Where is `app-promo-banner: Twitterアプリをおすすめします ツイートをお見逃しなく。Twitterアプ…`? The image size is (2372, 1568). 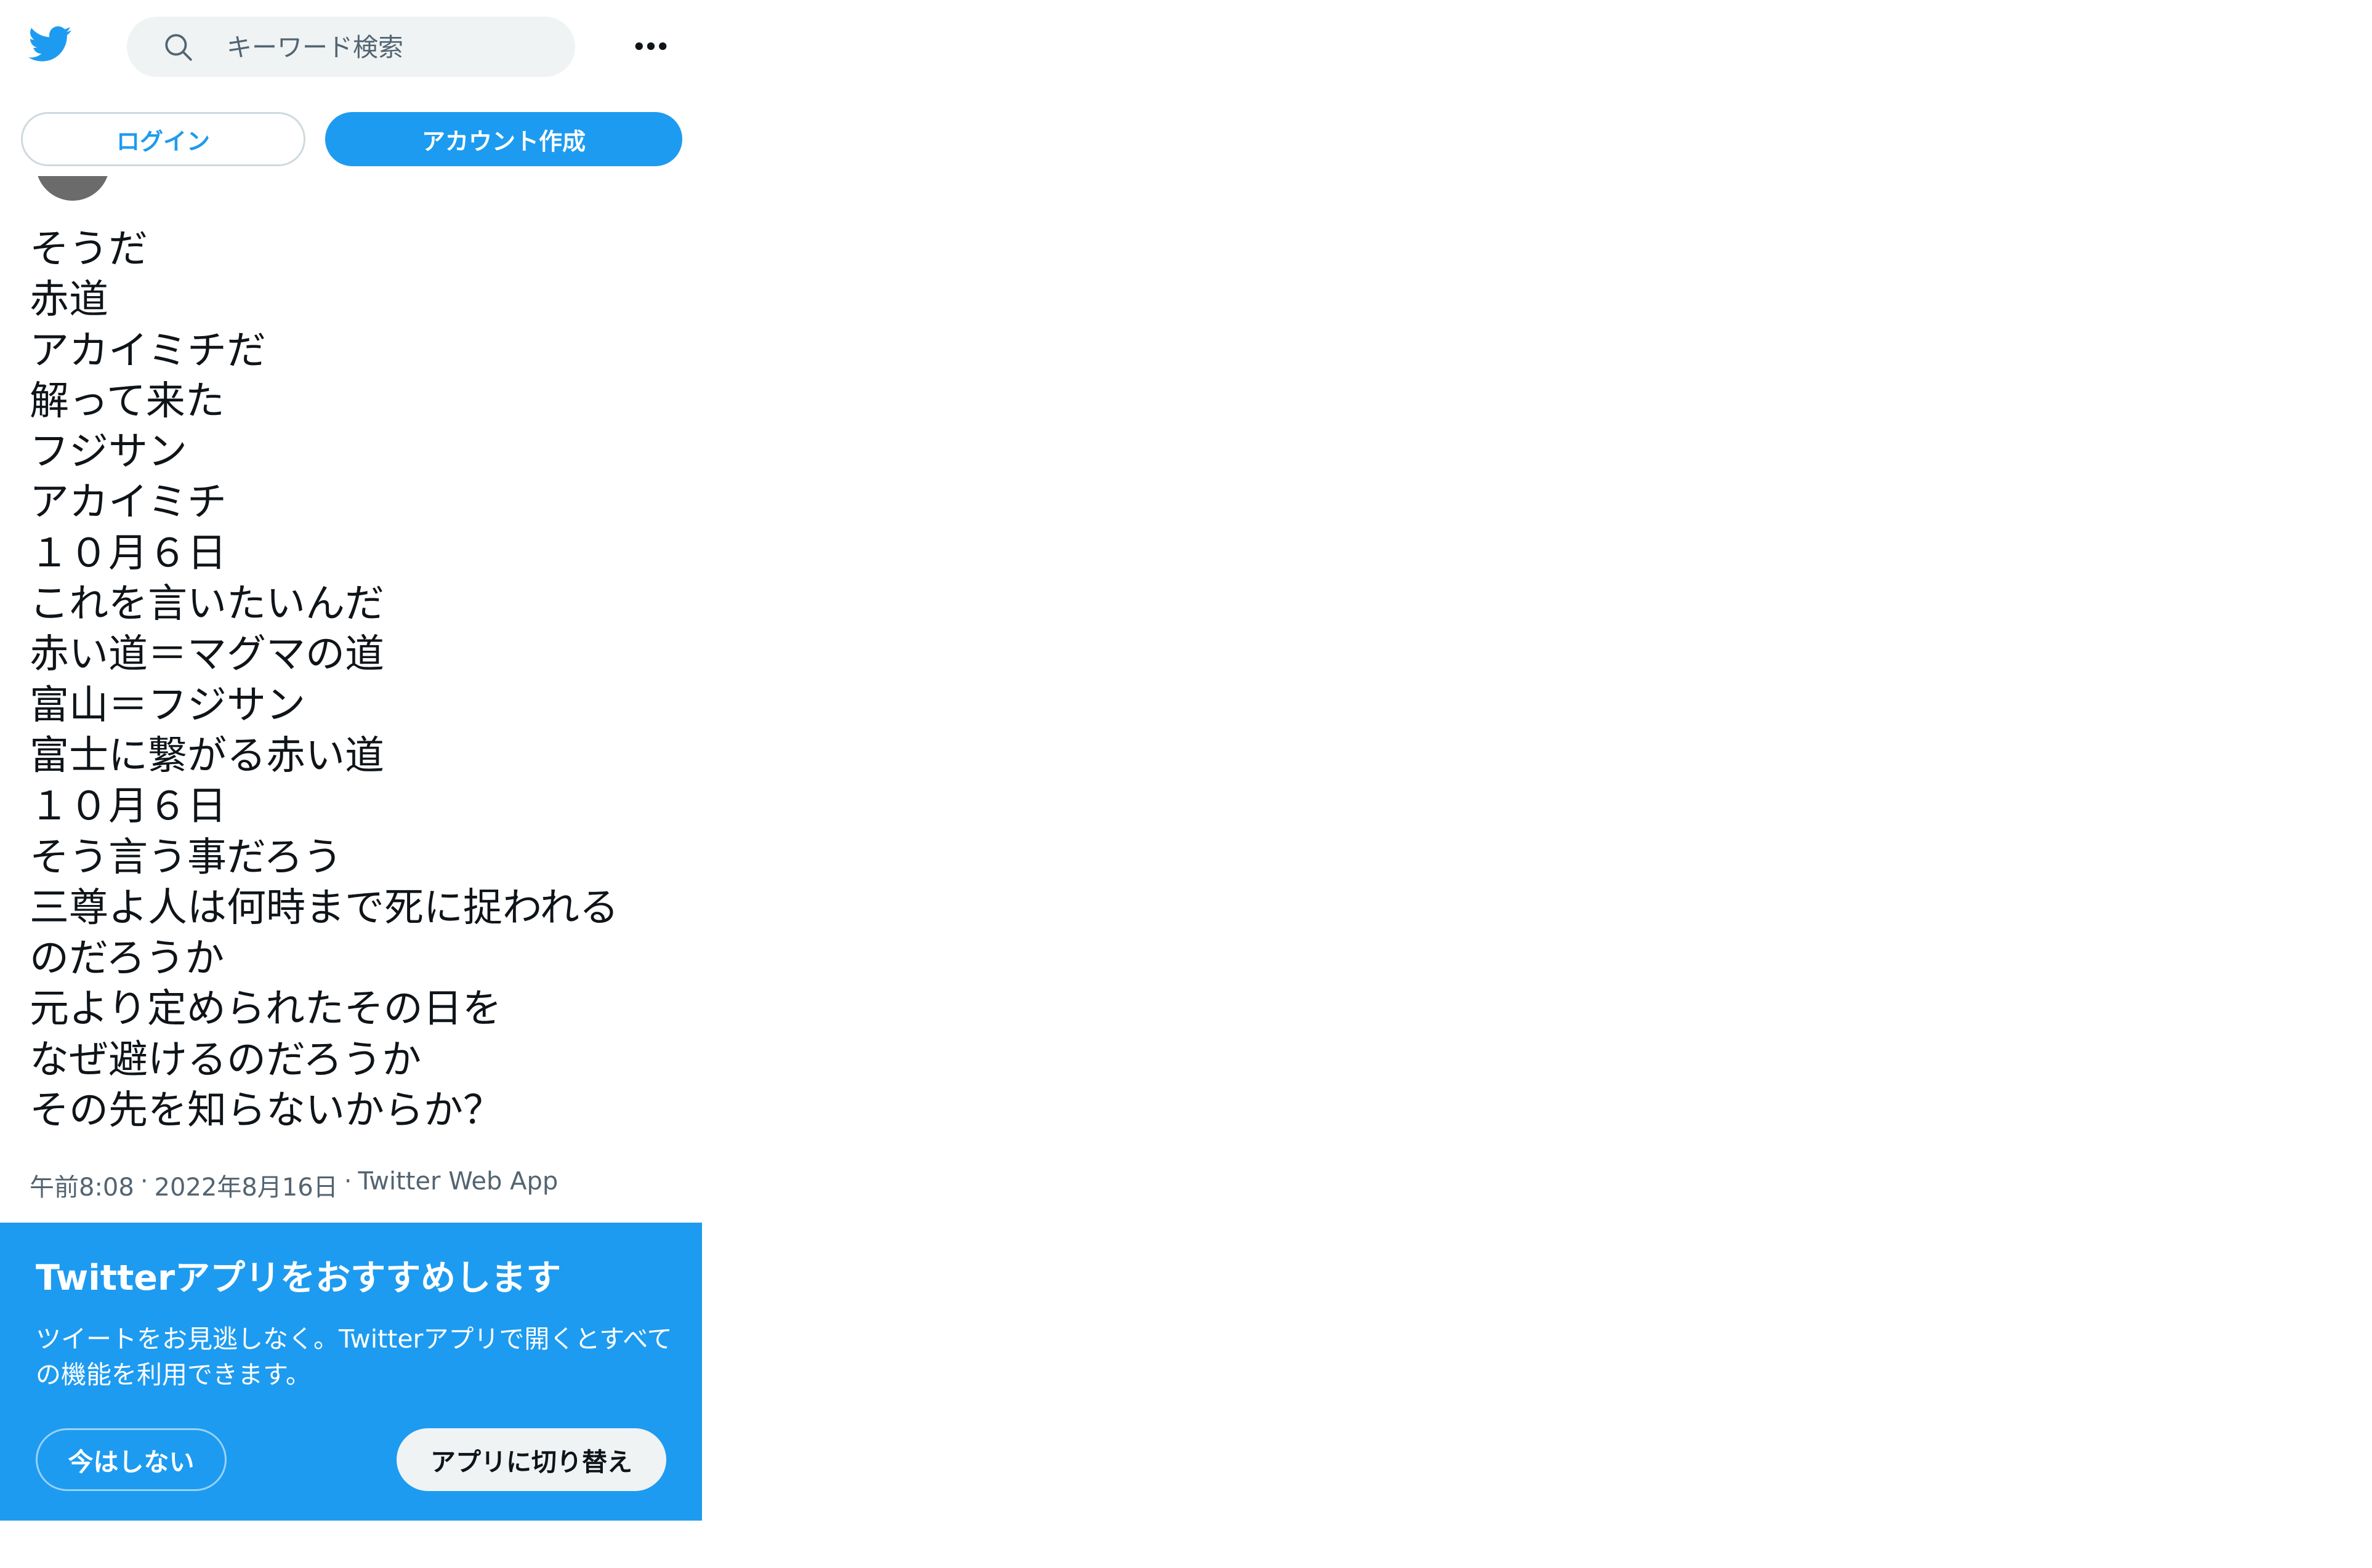 app-promo-banner: Twitterアプリをおすすめします ツイートをお見逃しなく。Twitterアプ… is located at coordinates (351, 1372).